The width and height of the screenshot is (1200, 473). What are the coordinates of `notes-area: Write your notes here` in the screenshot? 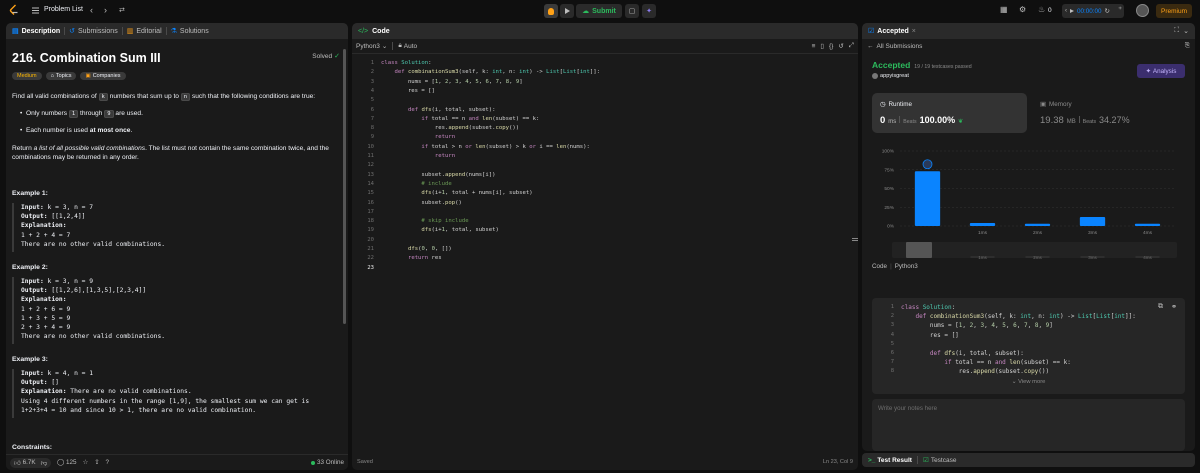 It's located at (1028, 425).